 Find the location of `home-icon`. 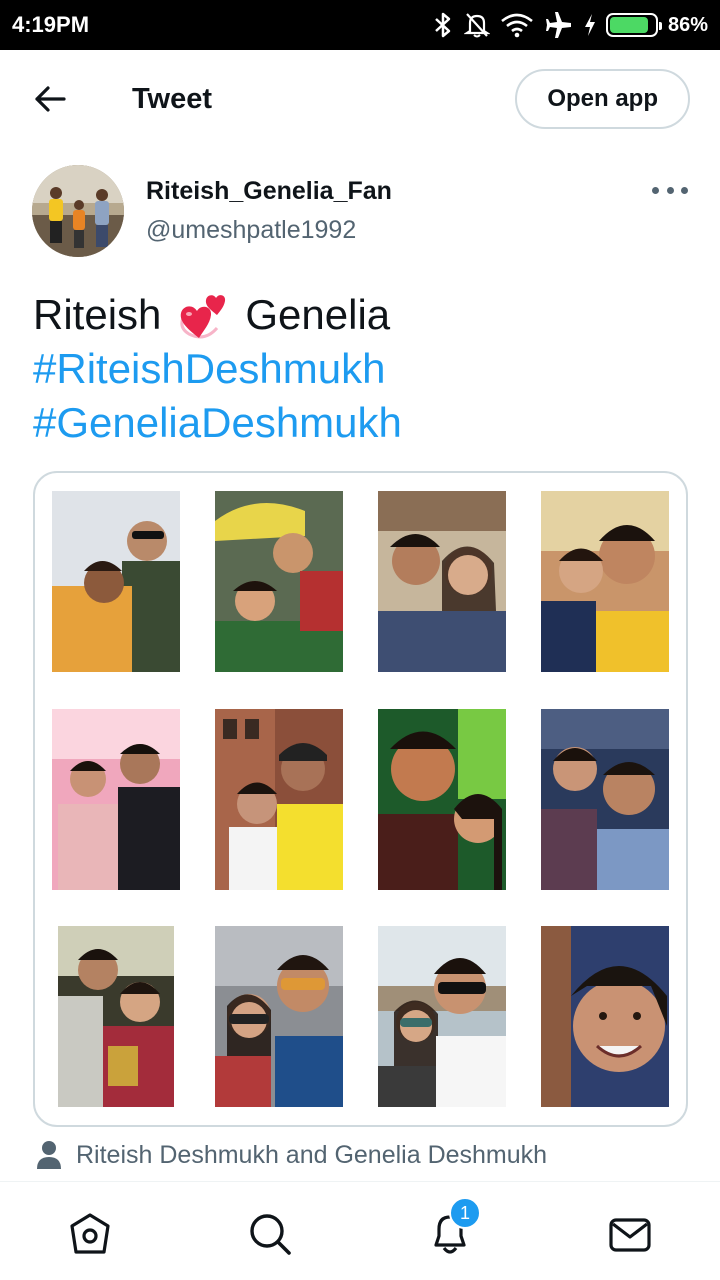

home-icon is located at coordinates (90, 1234).